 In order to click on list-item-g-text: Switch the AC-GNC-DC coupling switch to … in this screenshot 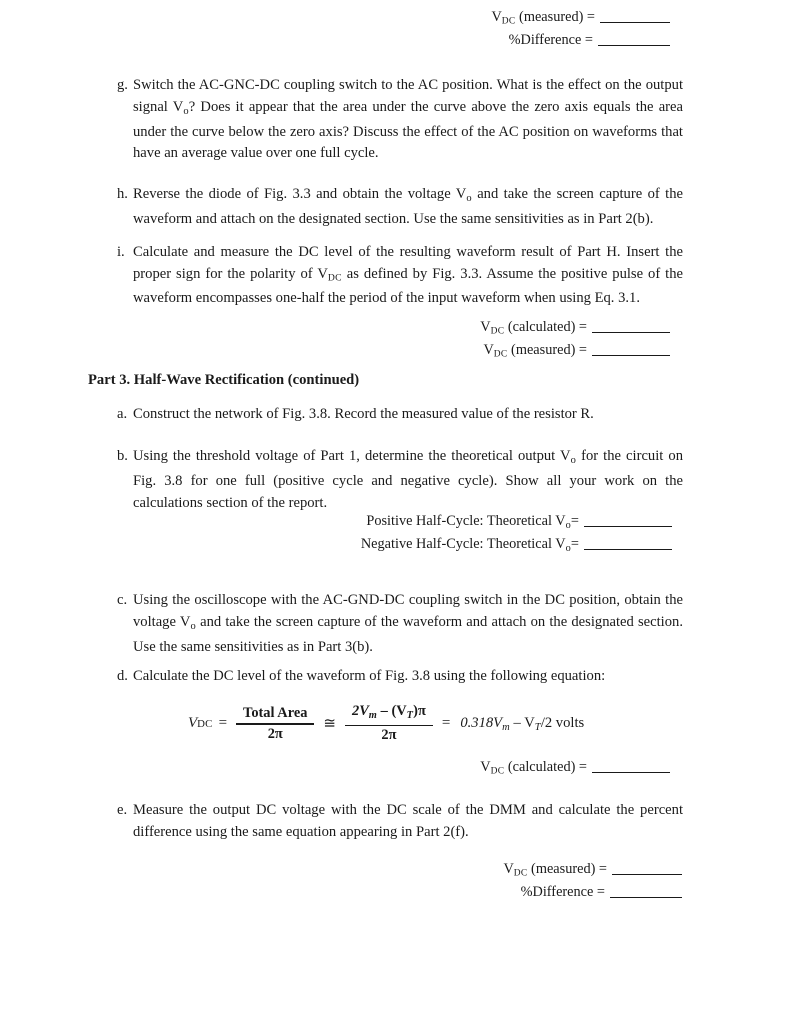, I will do `click(408, 120)`.